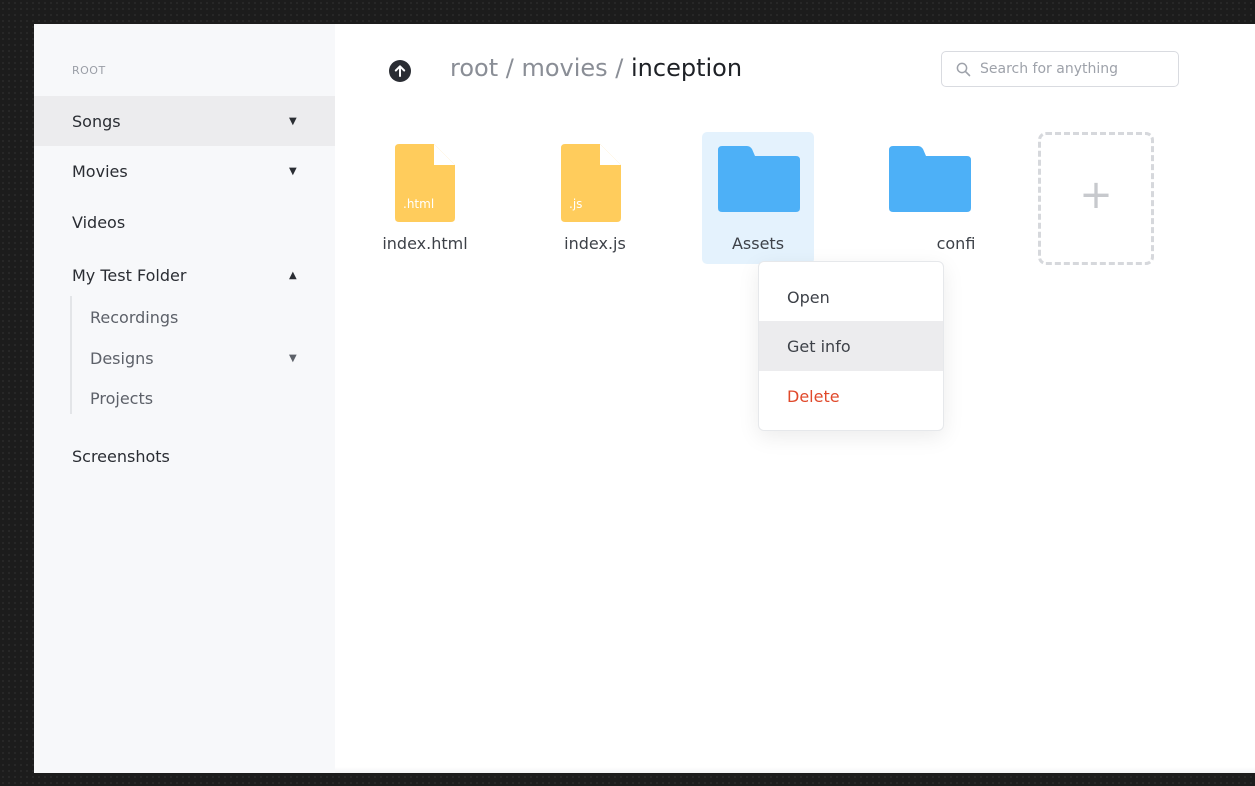 This screenshot has height=786, width=1255. Describe the element at coordinates (184, 121) in the screenshot. I see `sidebar-item-songs: Songs ▼` at that location.